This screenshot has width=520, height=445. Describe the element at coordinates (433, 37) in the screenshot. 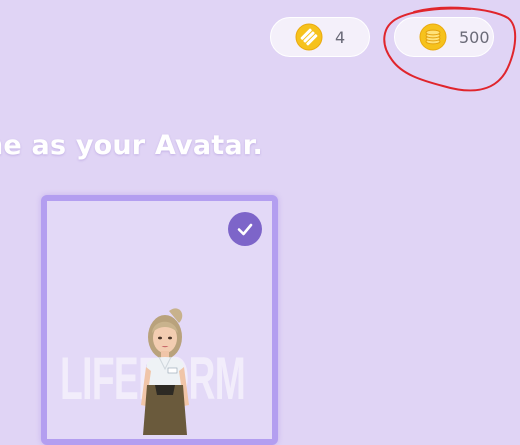

I see `coin-stack-icon` at that location.